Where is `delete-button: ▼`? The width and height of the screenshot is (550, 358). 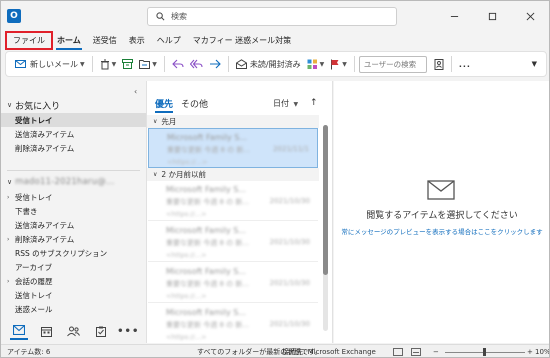 delete-button: ▼ is located at coordinates (108, 64).